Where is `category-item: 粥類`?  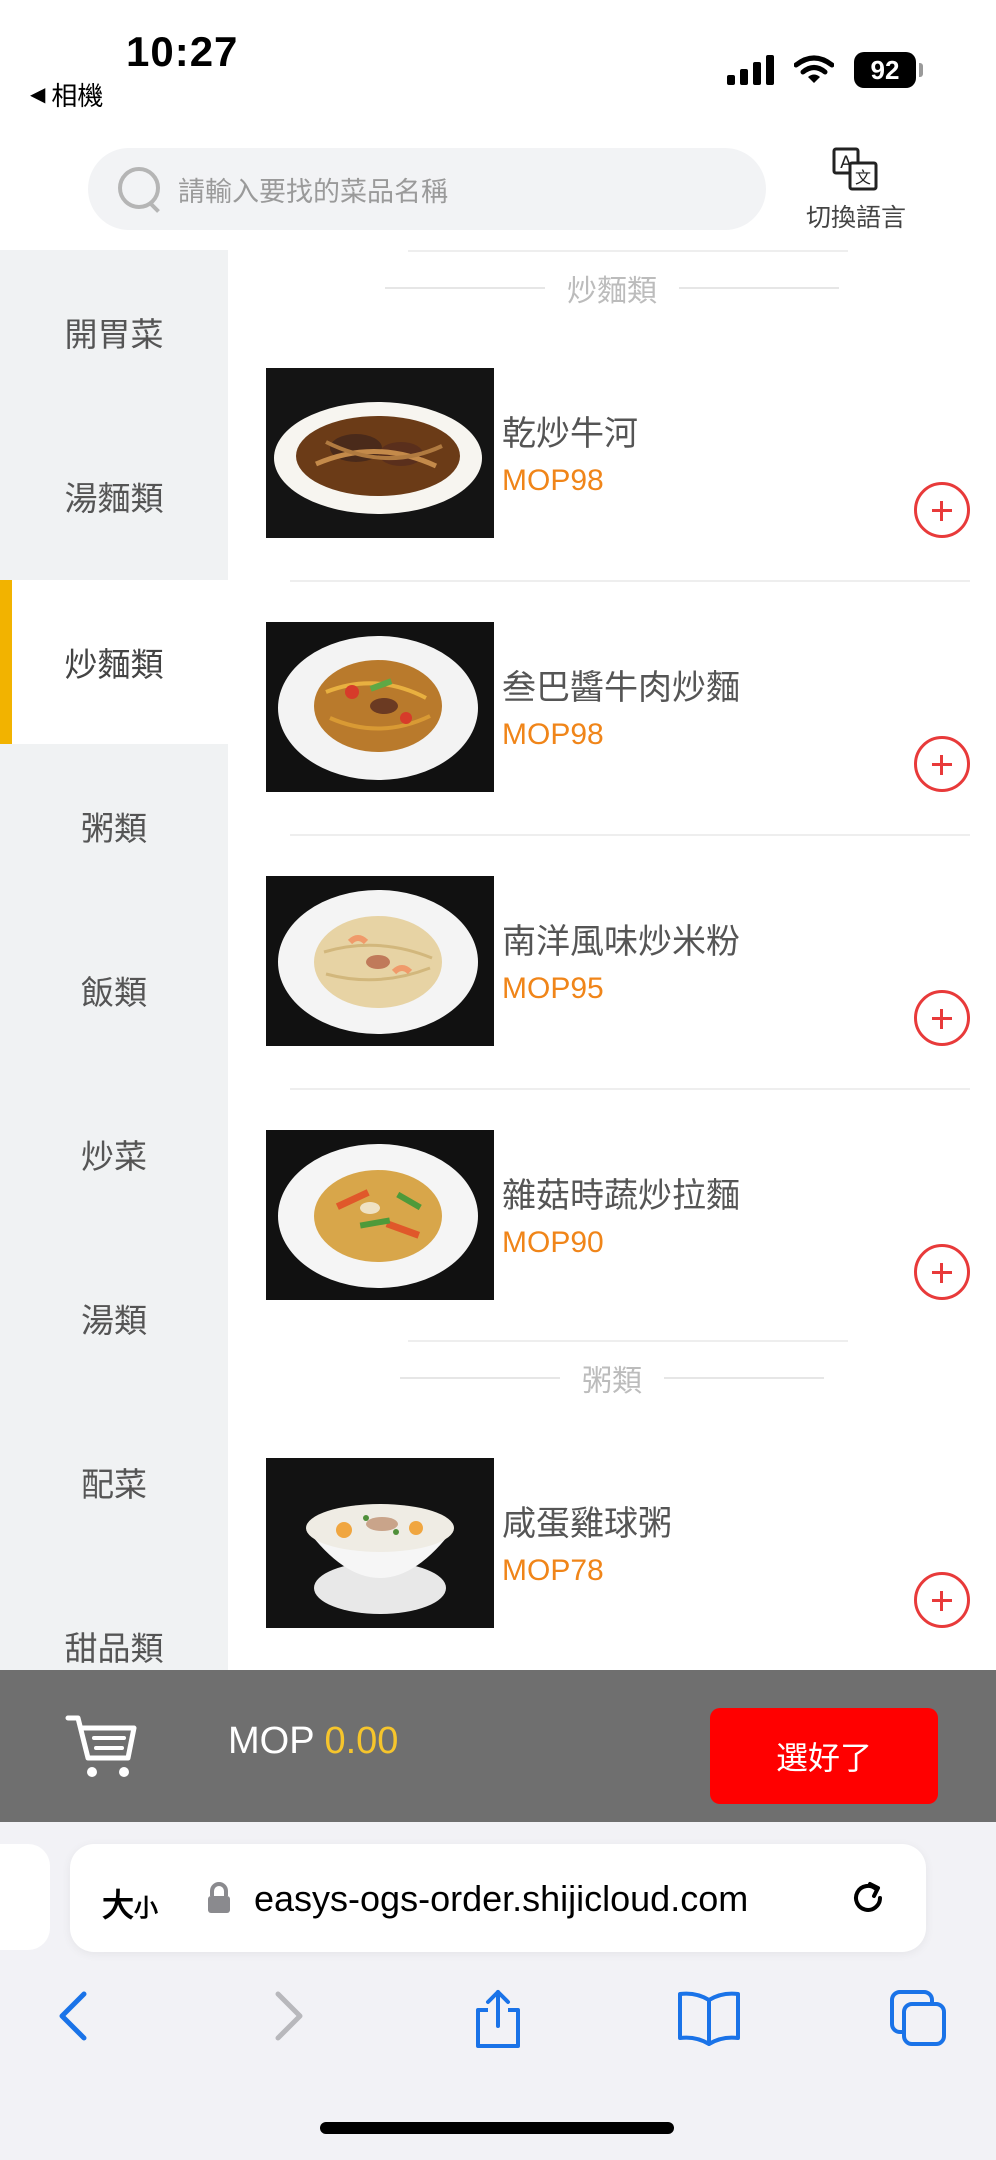 category-item: 粥類 is located at coordinates (114, 826).